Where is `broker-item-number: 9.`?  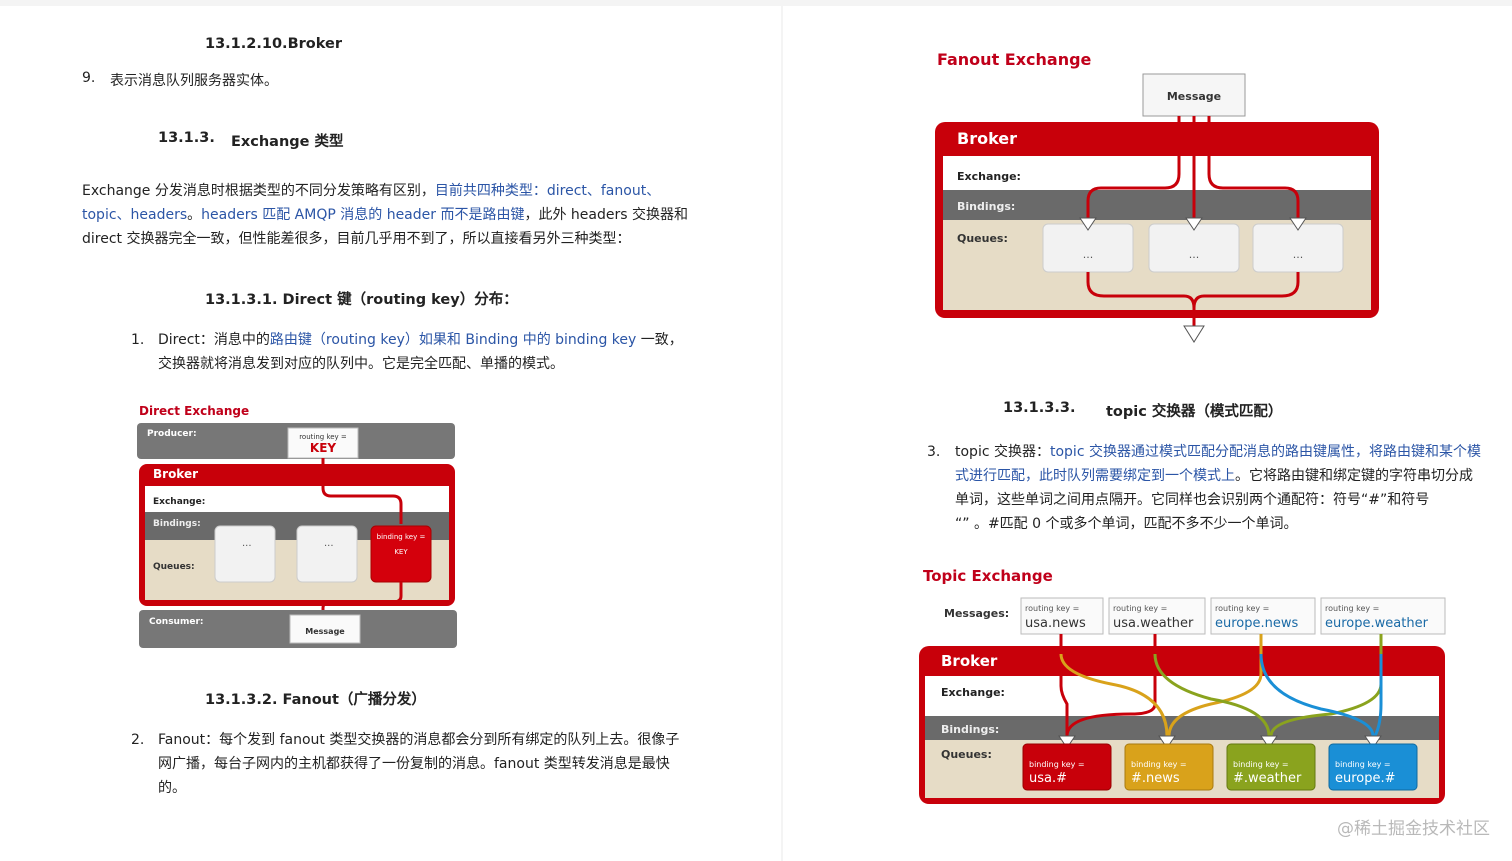
broker-item-number: 9. is located at coordinates (89, 78).